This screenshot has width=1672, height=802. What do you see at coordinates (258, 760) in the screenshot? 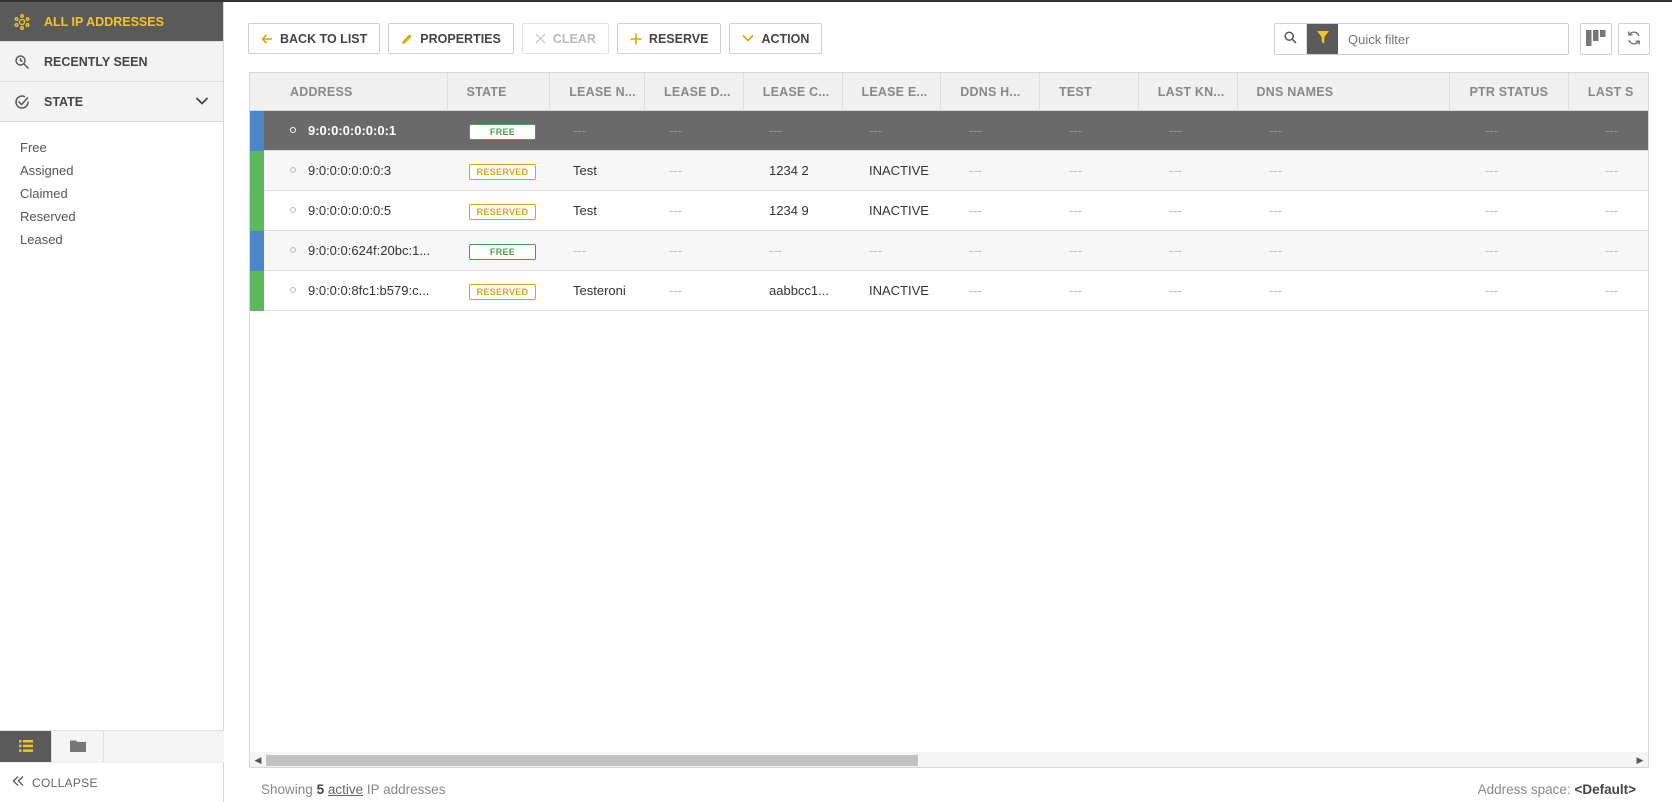
I see `scroll-left-icon: ◀` at bounding box center [258, 760].